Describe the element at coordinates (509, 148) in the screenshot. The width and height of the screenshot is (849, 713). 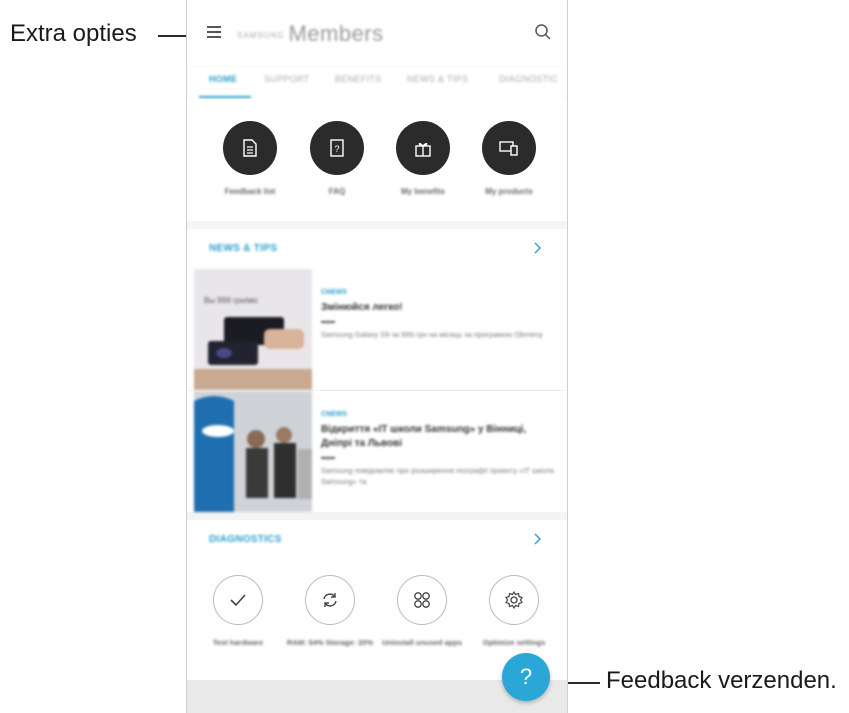
I see `devices-icon` at that location.